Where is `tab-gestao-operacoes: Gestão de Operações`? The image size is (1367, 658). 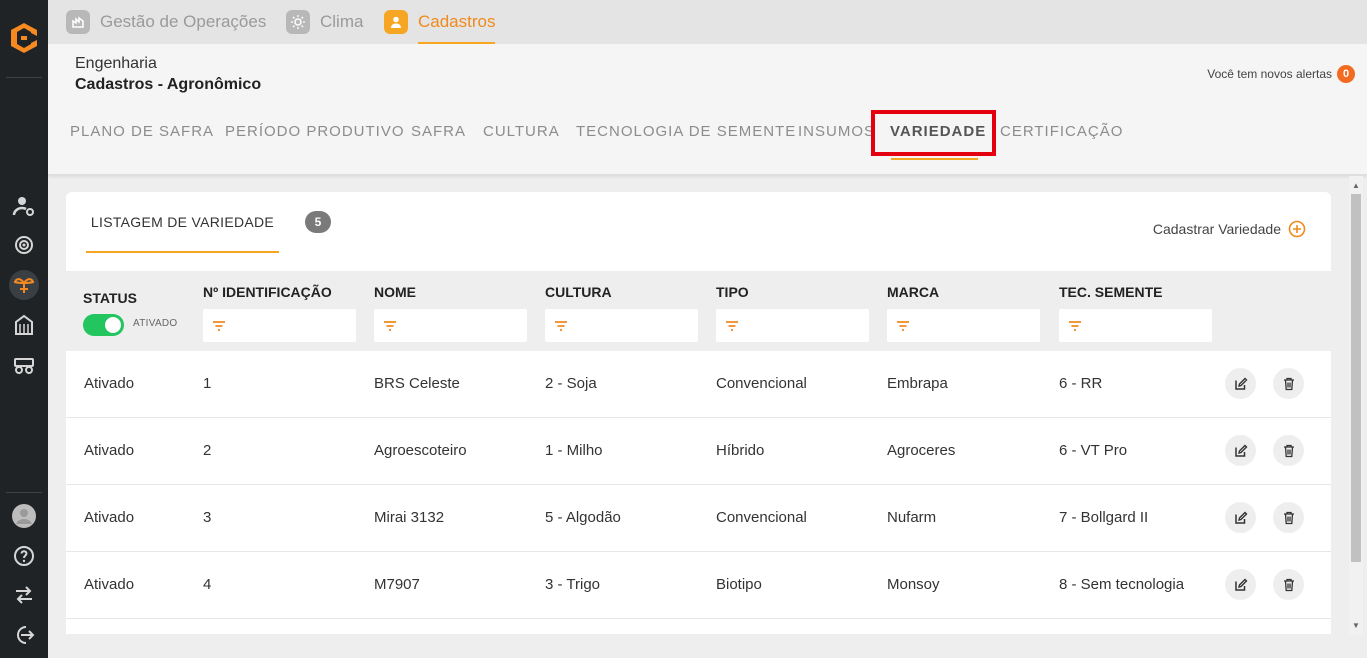 tab-gestao-operacoes: Gestão de Operações is located at coordinates (166, 22).